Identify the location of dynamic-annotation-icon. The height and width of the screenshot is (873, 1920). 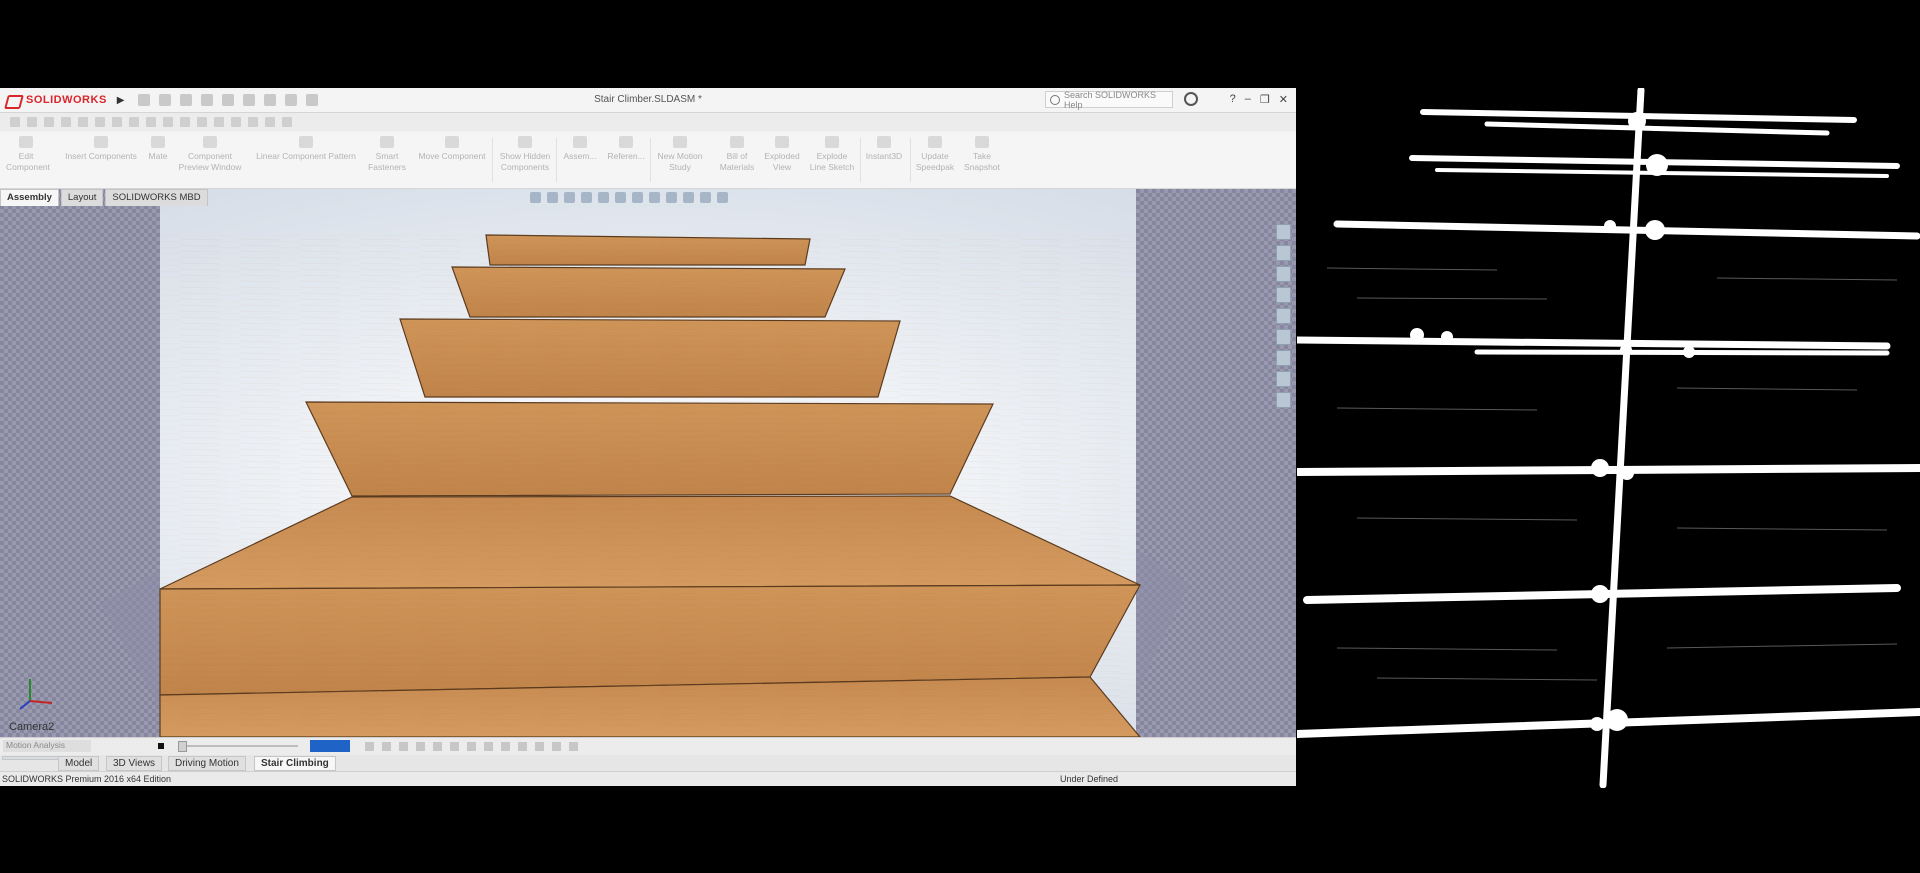
(603, 197).